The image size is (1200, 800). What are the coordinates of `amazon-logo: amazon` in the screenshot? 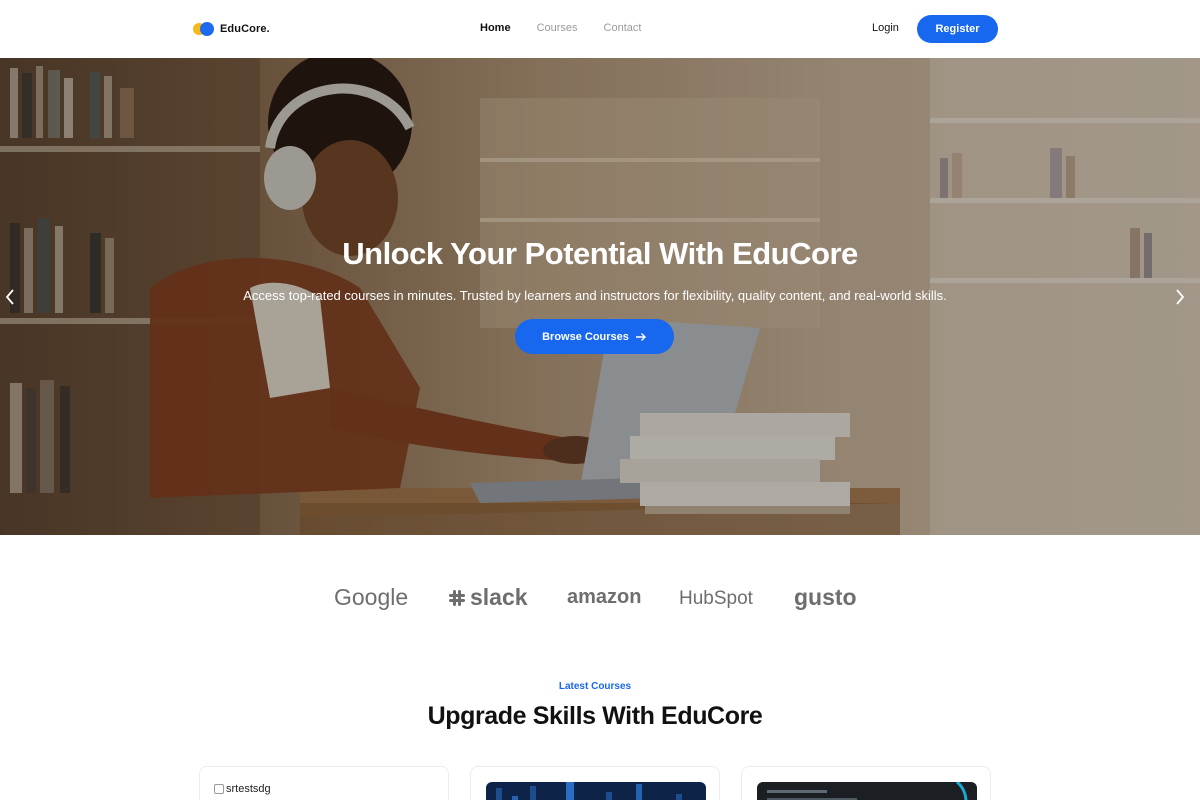 It's located at (604, 597).